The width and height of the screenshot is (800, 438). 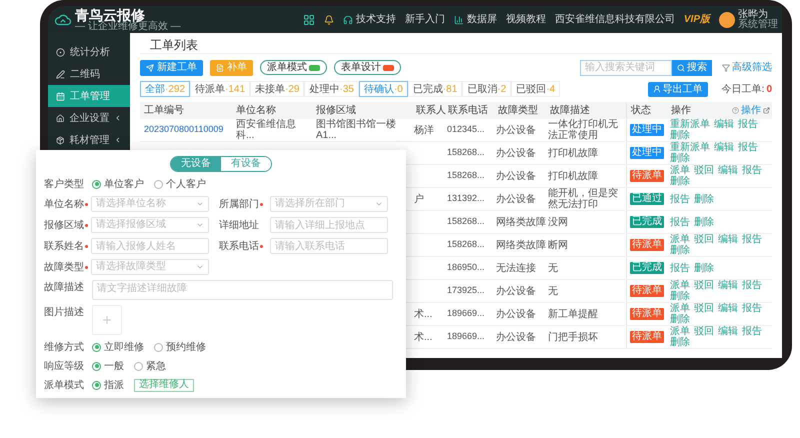 I want to click on user-role: 系统管理, so click(x=758, y=25).